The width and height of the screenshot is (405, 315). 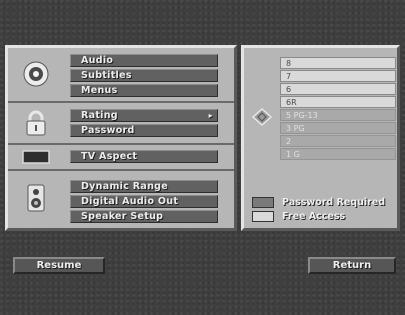 I want to click on menu-item-password: Password, so click(x=144, y=130).